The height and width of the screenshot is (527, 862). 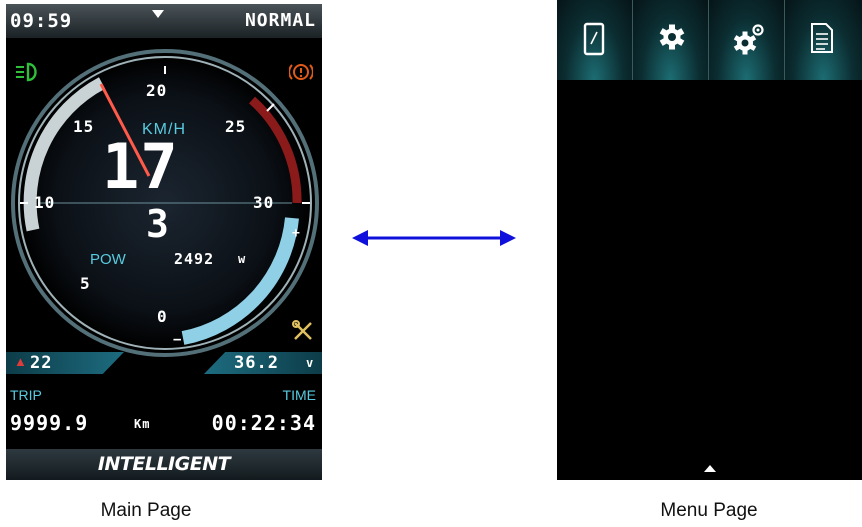 I want to click on gear-icon, so click(x=672, y=37).